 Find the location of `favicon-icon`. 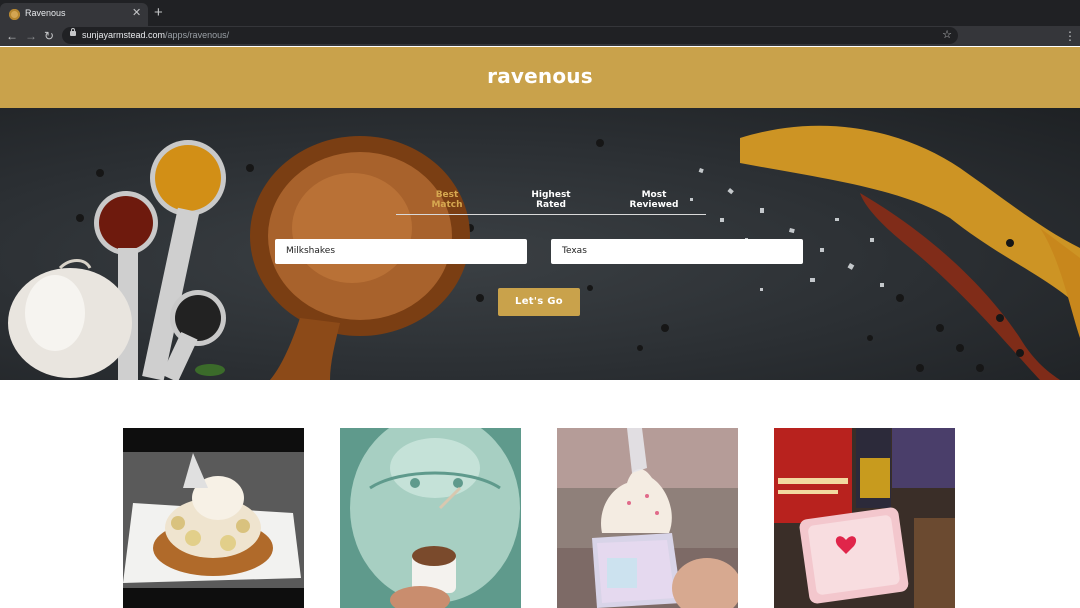

favicon-icon is located at coordinates (14, 14).